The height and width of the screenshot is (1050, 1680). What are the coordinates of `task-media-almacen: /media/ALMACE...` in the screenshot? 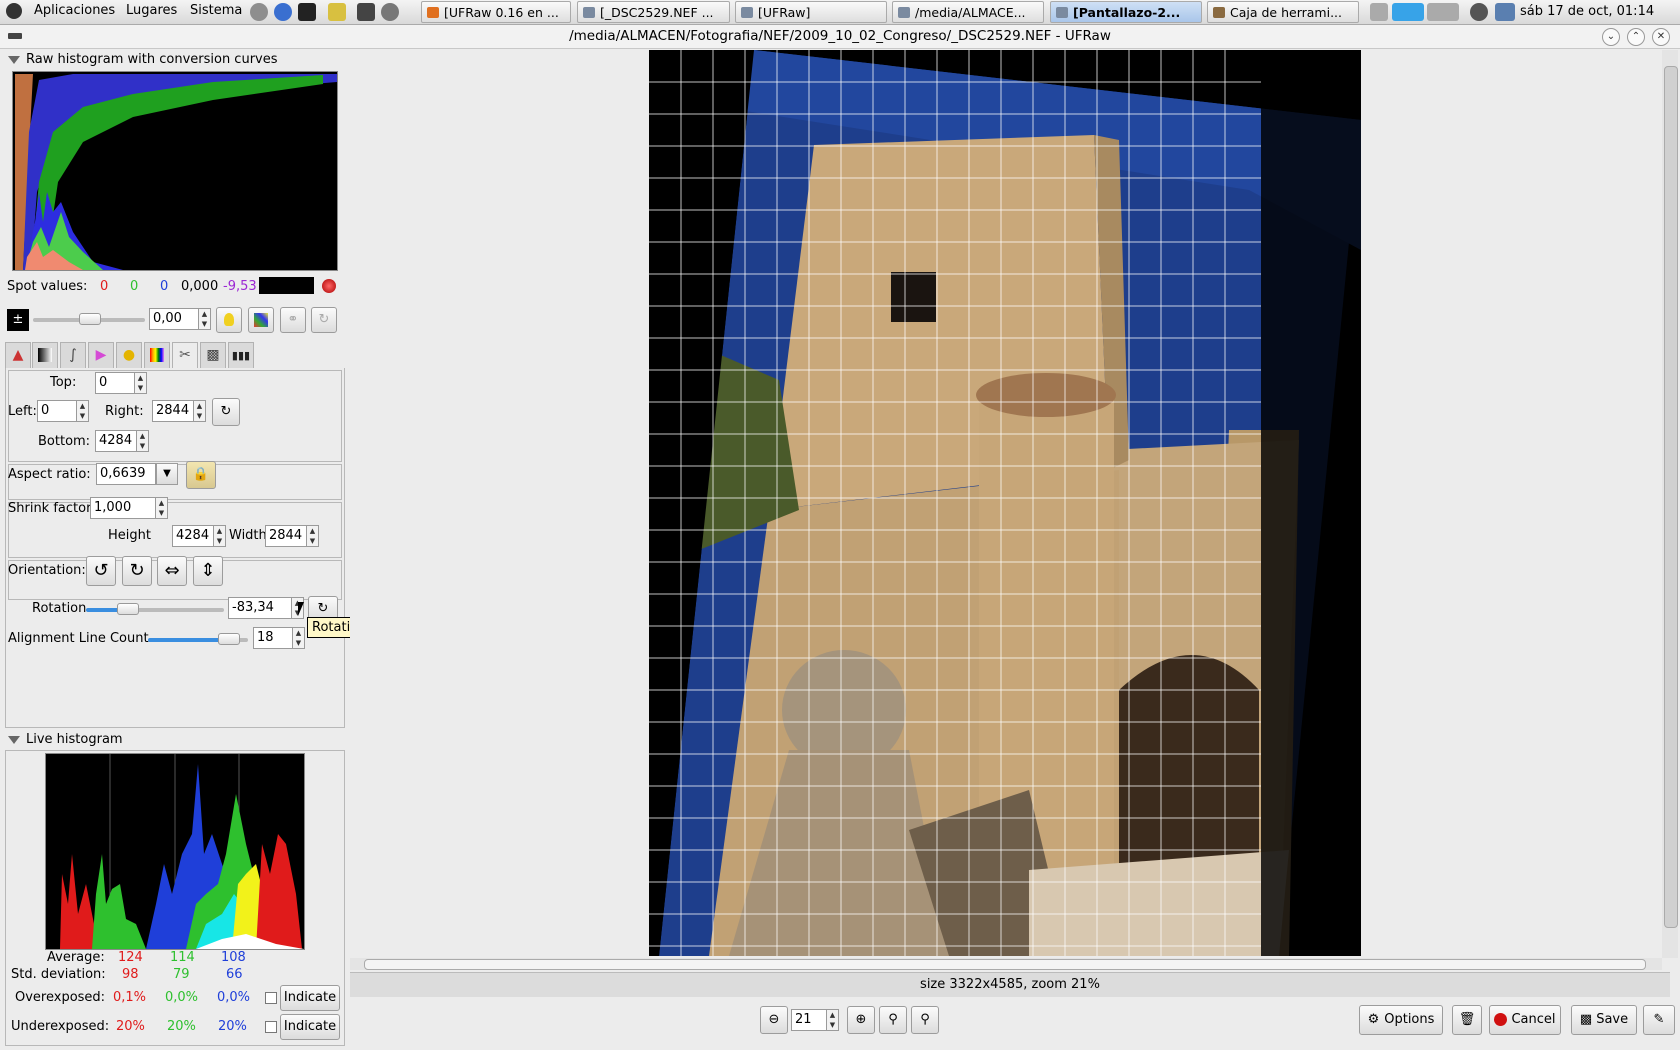 It's located at (968, 12).